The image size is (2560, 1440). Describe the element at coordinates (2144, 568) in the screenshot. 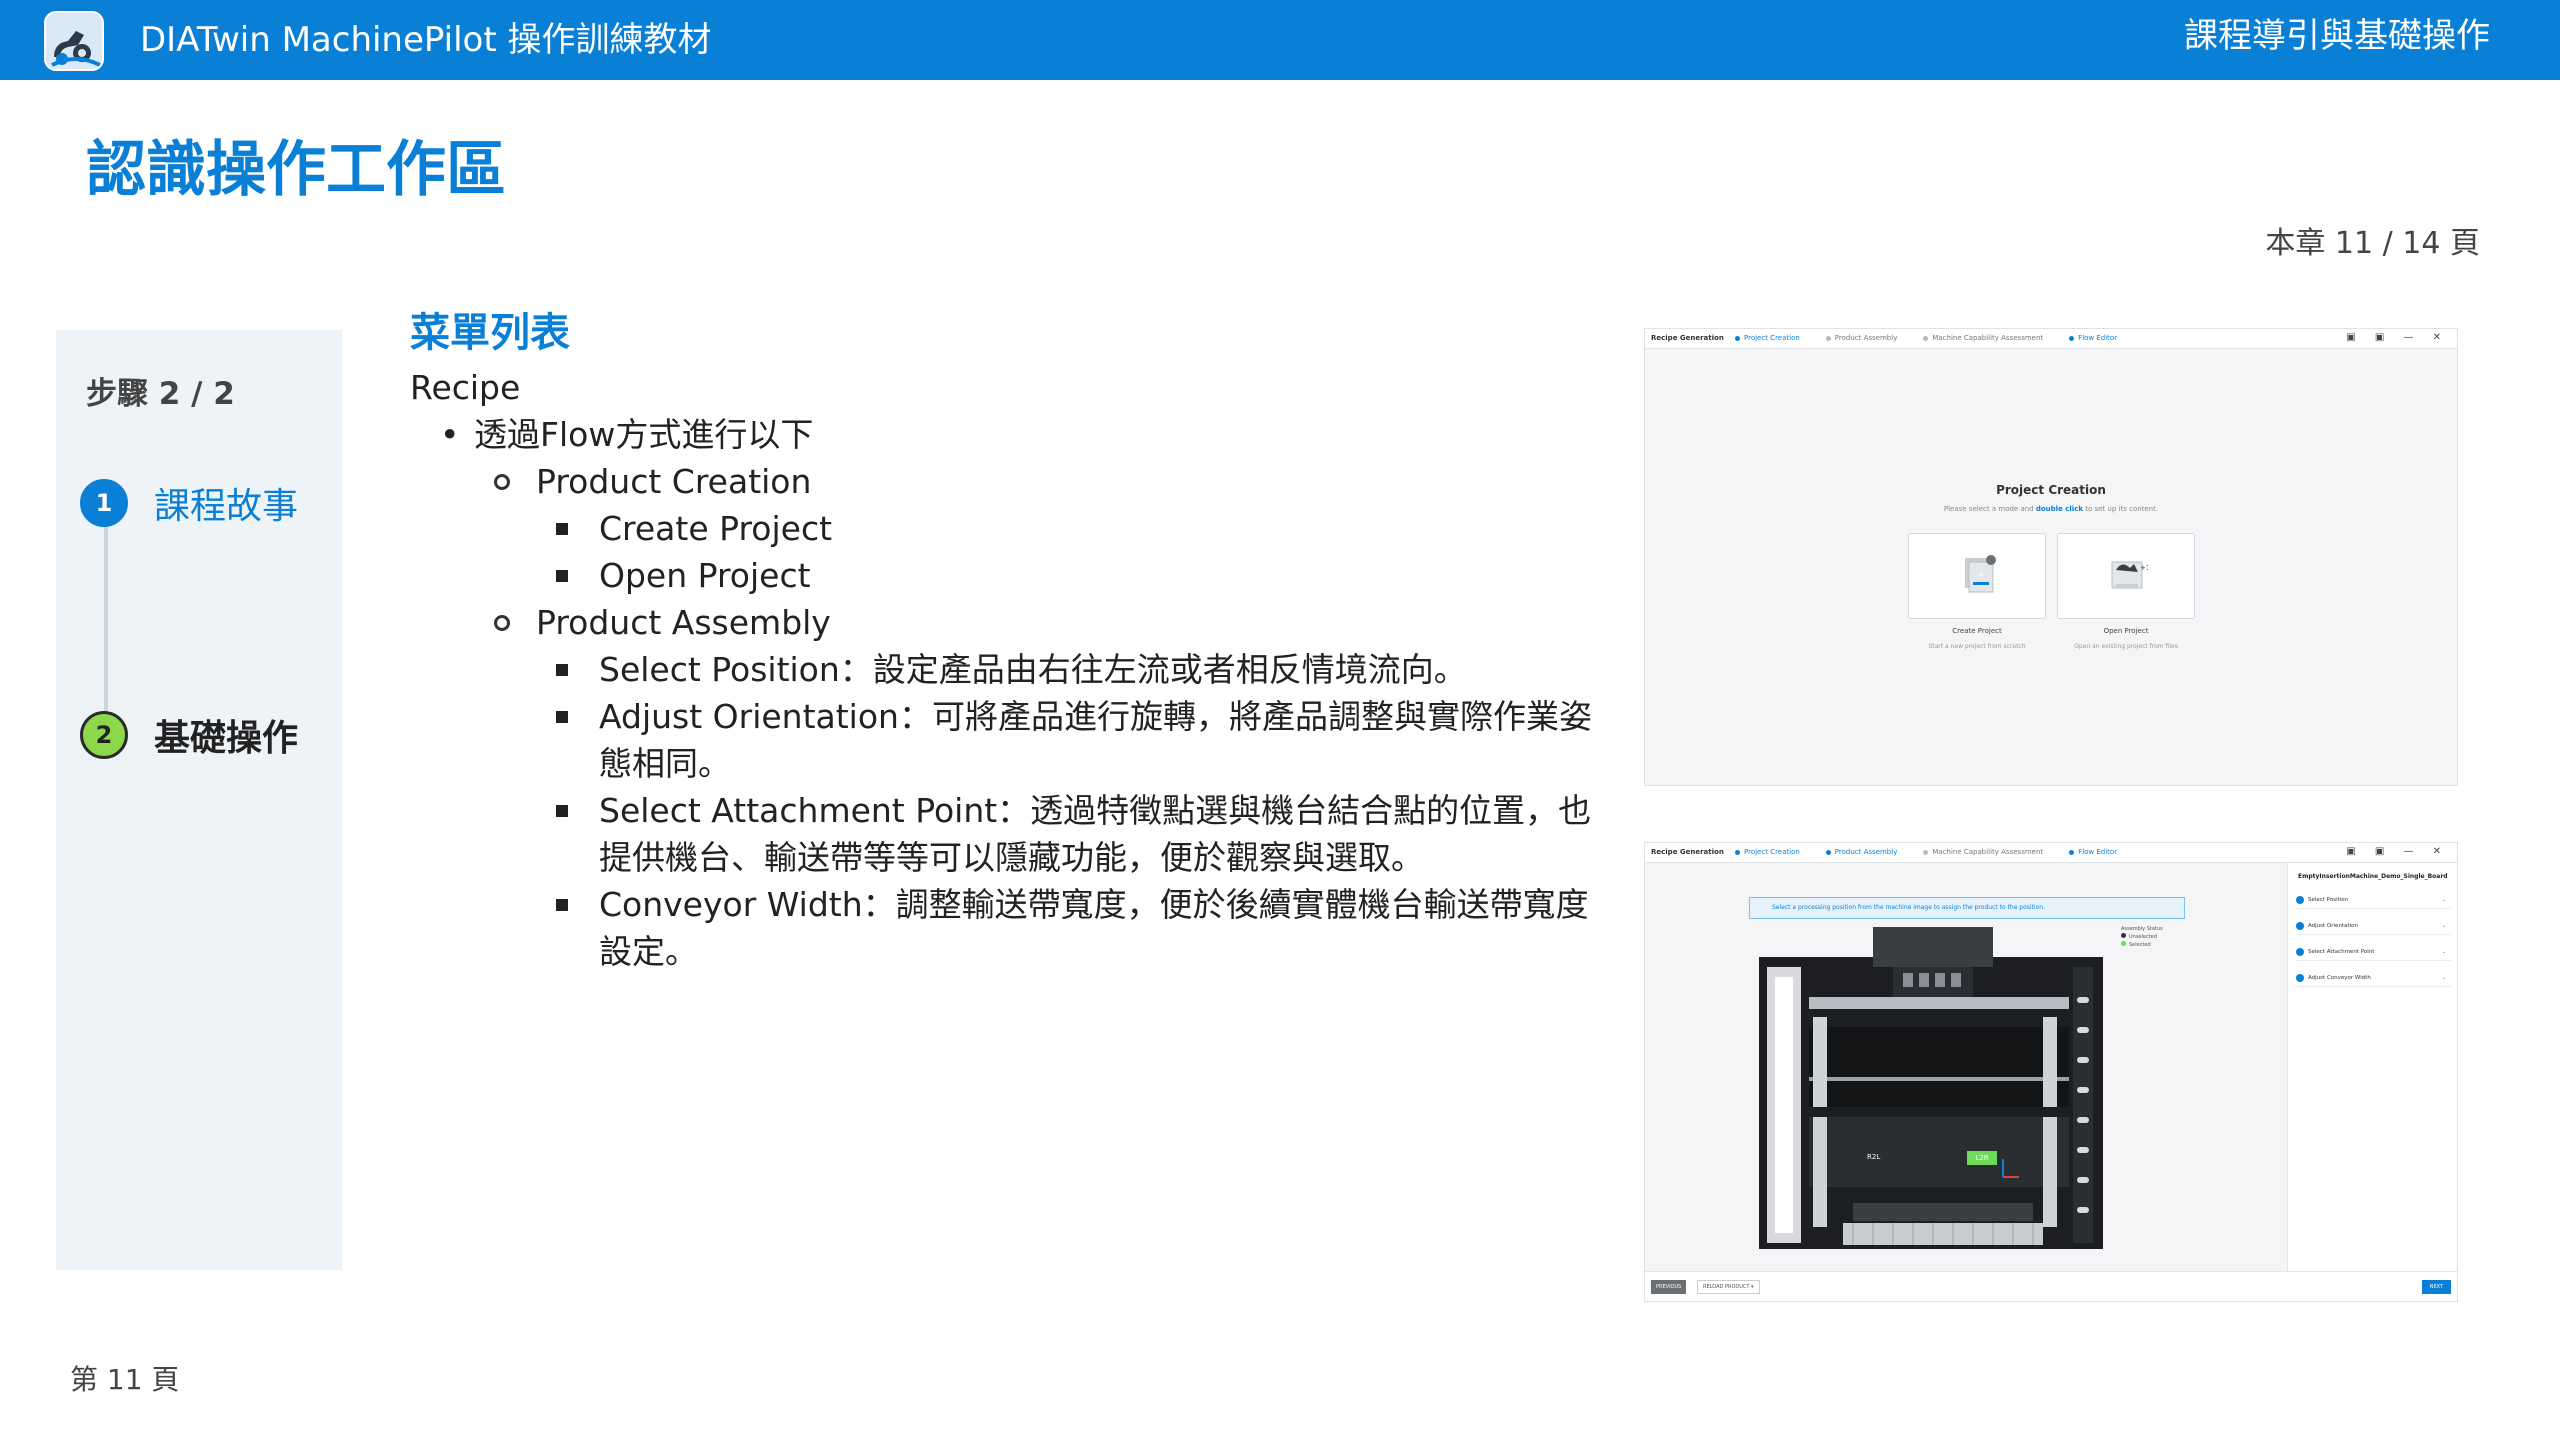

I see `svg-text: +1` at that location.